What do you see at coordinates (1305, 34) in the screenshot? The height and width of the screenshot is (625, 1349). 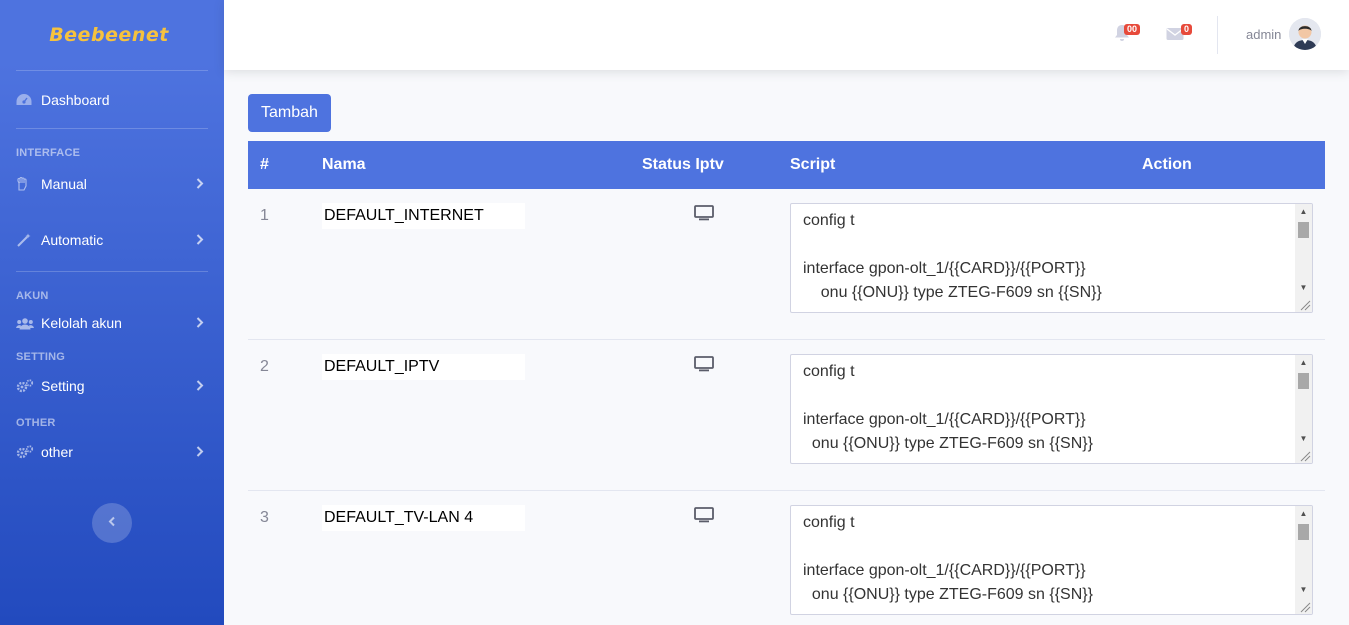 I see `avatar` at bounding box center [1305, 34].